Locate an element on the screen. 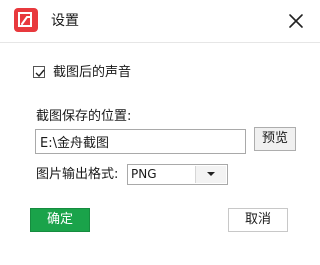  format-select: PNG is located at coordinates (177, 174).